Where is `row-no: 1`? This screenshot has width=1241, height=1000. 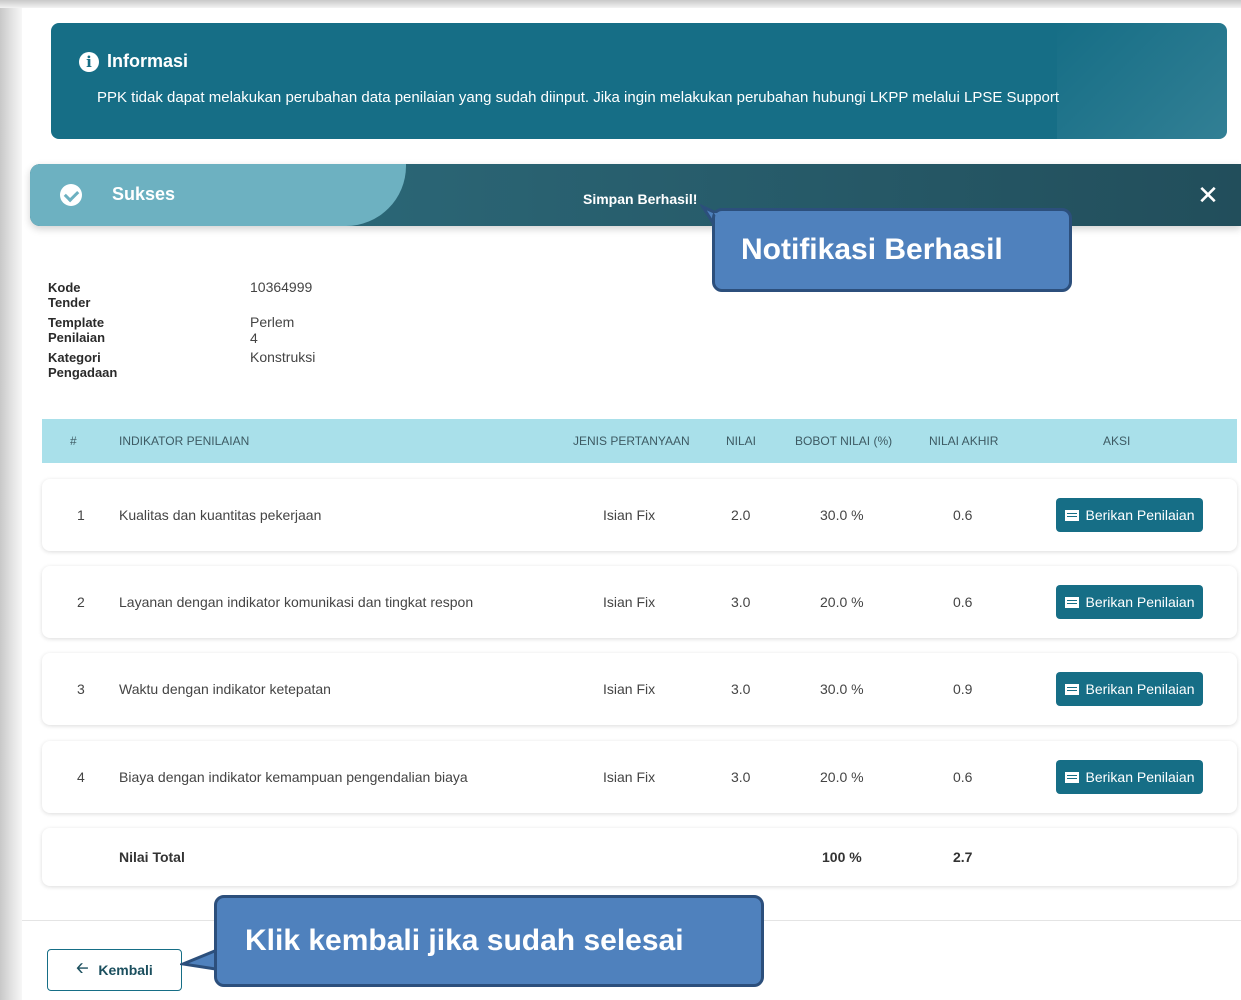
row-no: 1 is located at coordinates (81, 515).